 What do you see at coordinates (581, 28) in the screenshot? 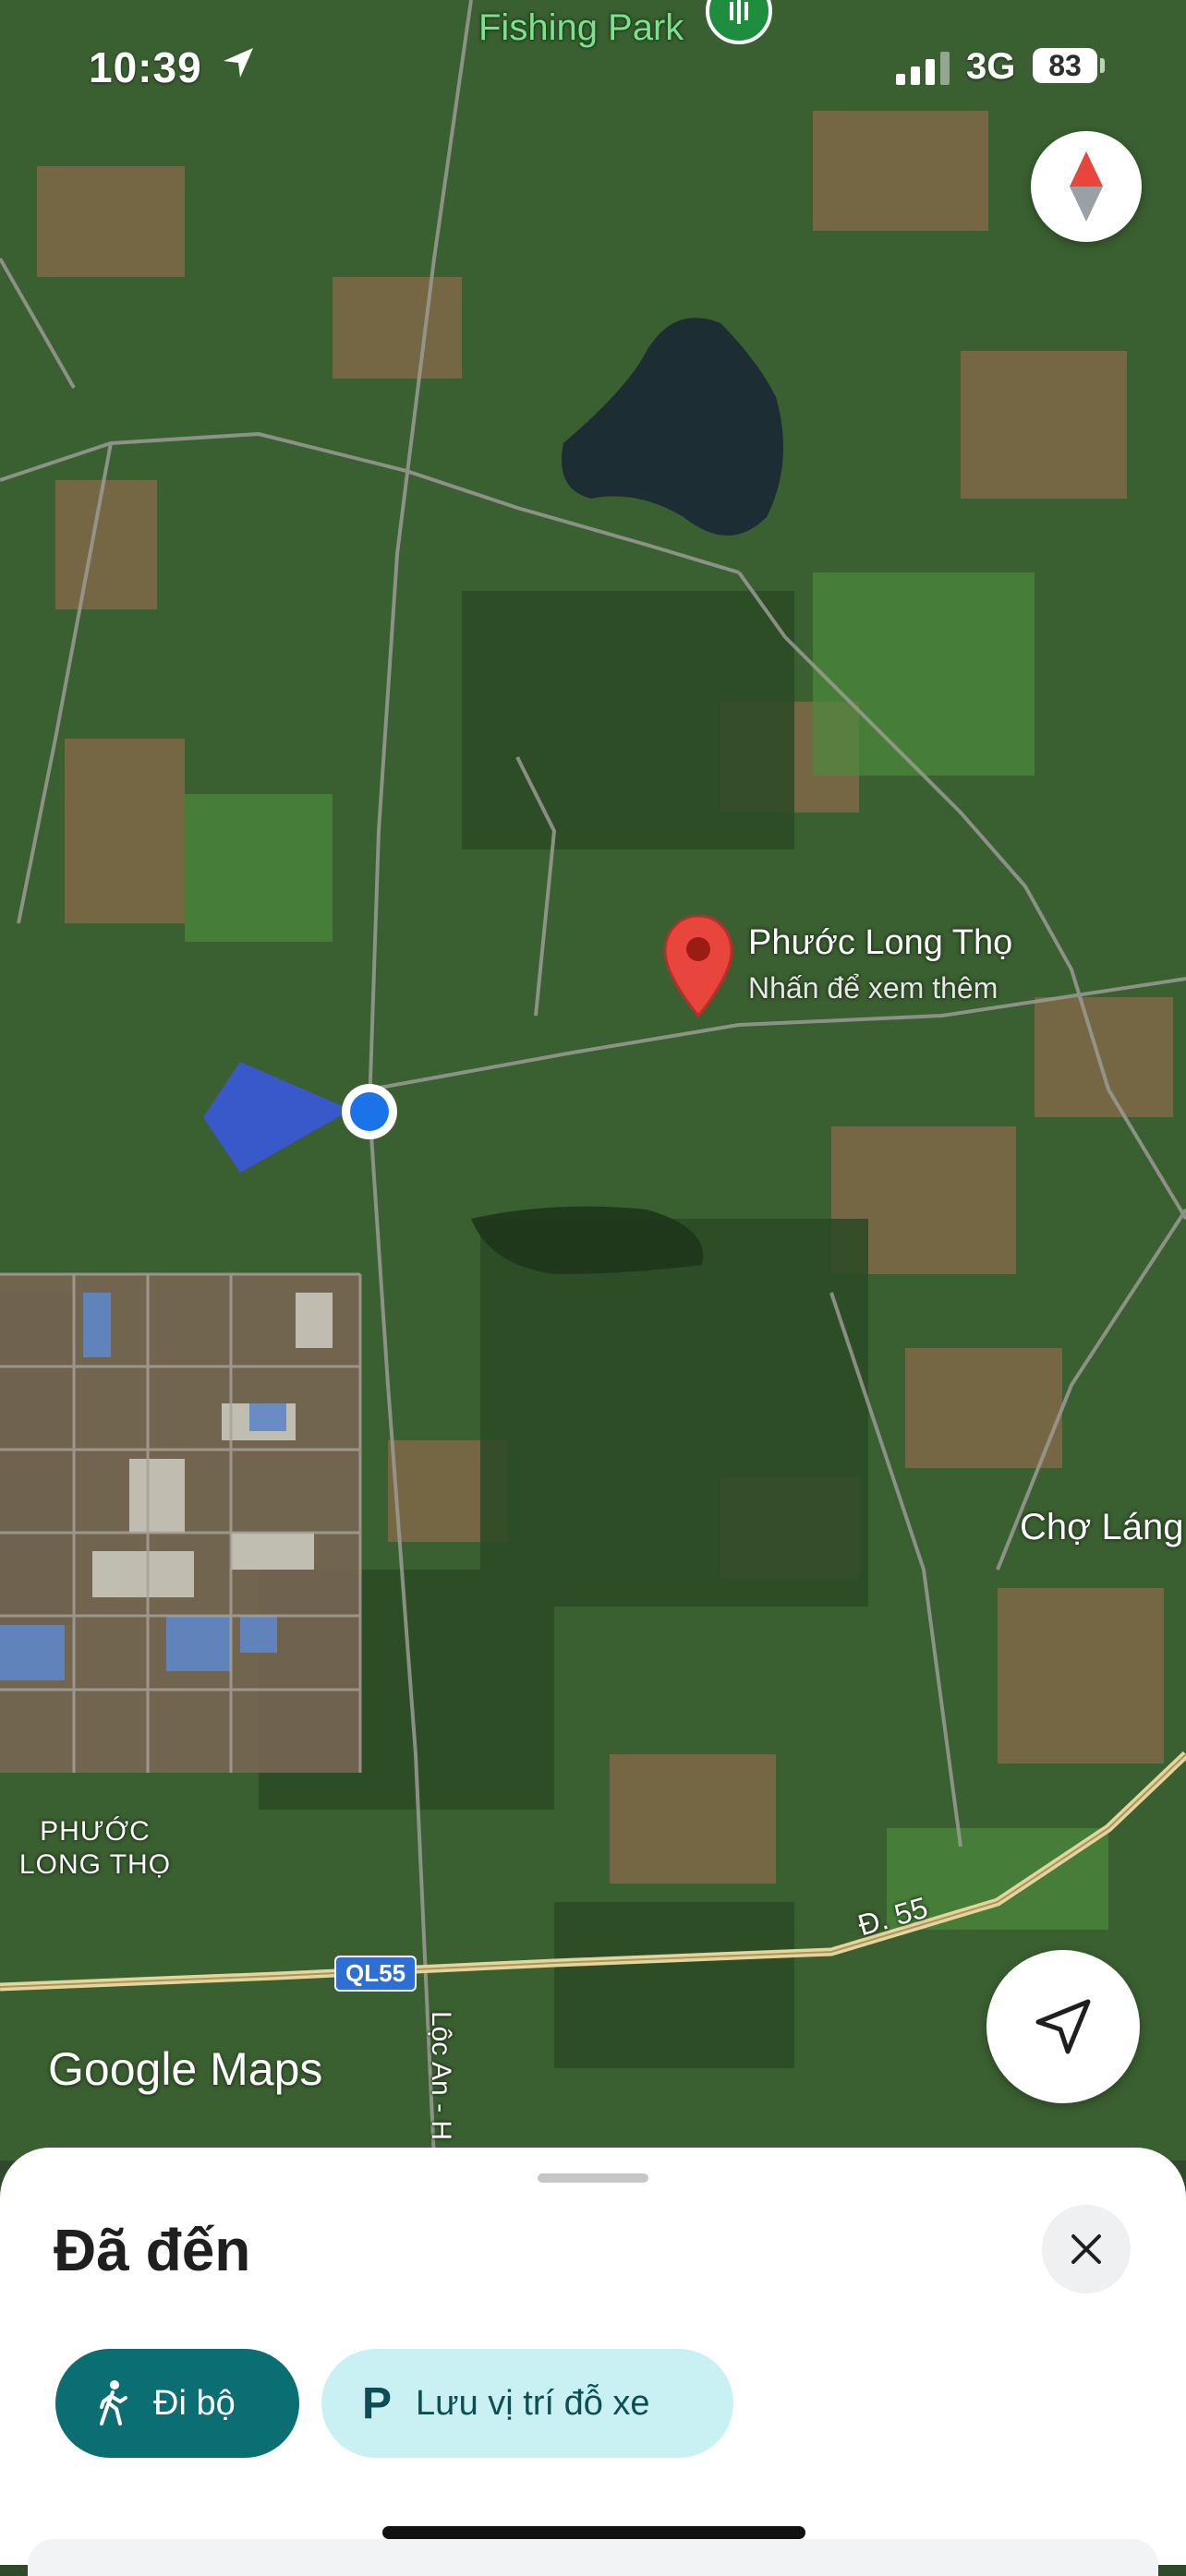
I see `poi-fishing-park-label: Fishing Park` at bounding box center [581, 28].